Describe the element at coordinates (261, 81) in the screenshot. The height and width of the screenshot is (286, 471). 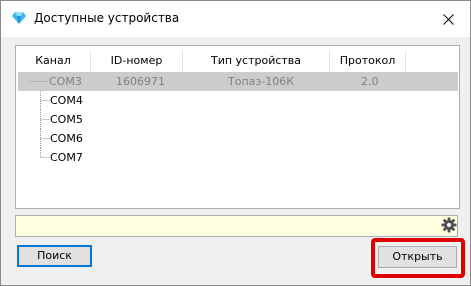
I see `cell-type: Топаз-106К` at that location.